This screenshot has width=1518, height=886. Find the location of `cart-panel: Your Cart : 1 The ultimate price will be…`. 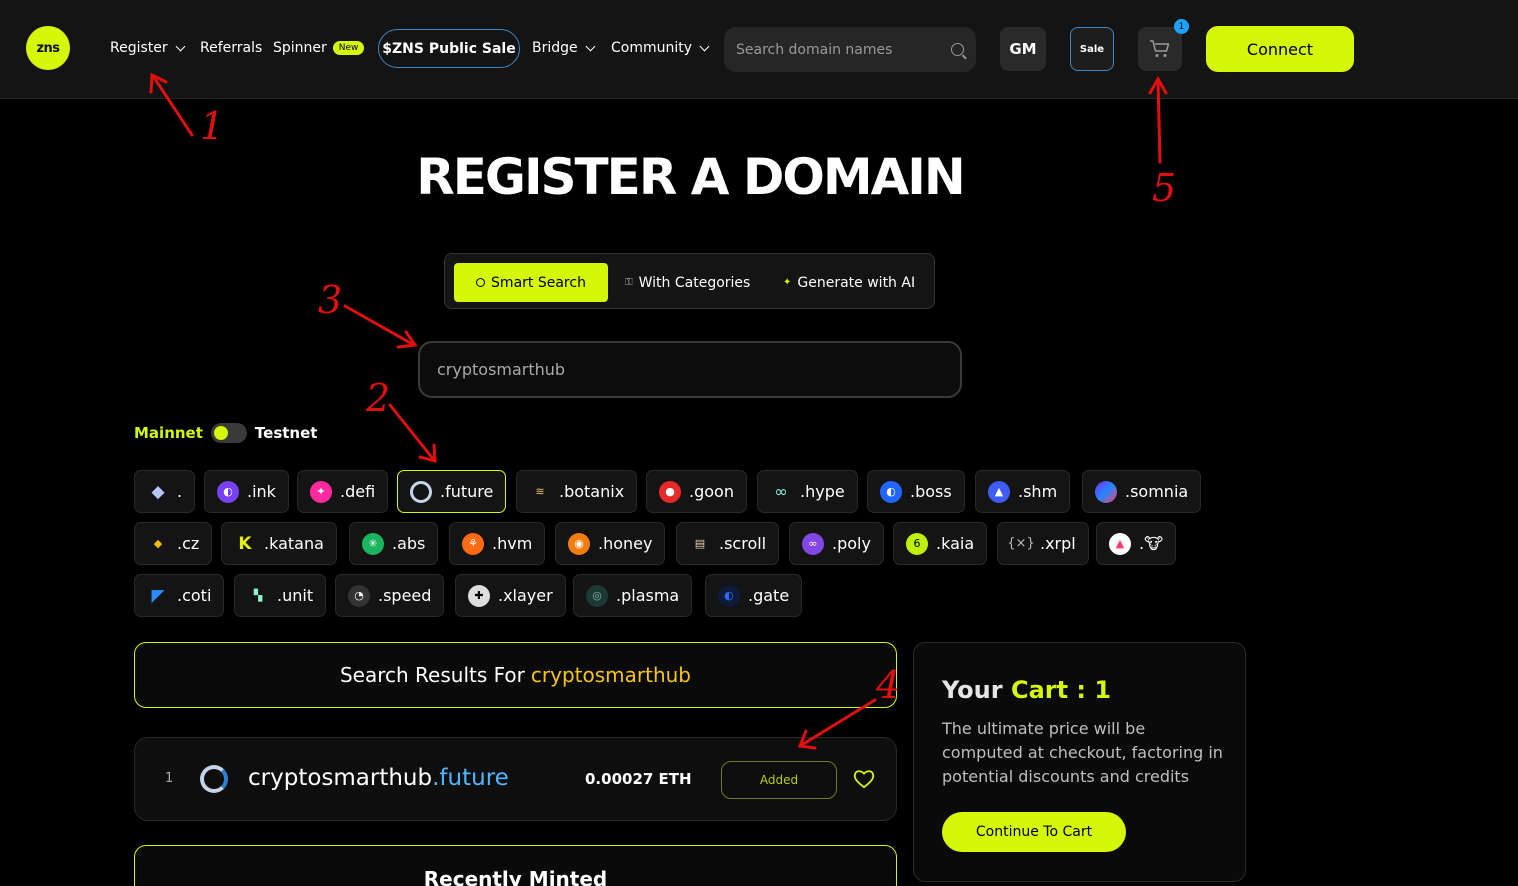

cart-panel: Your Cart : 1 The ultimate price will be… is located at coordinates (1079, 762).